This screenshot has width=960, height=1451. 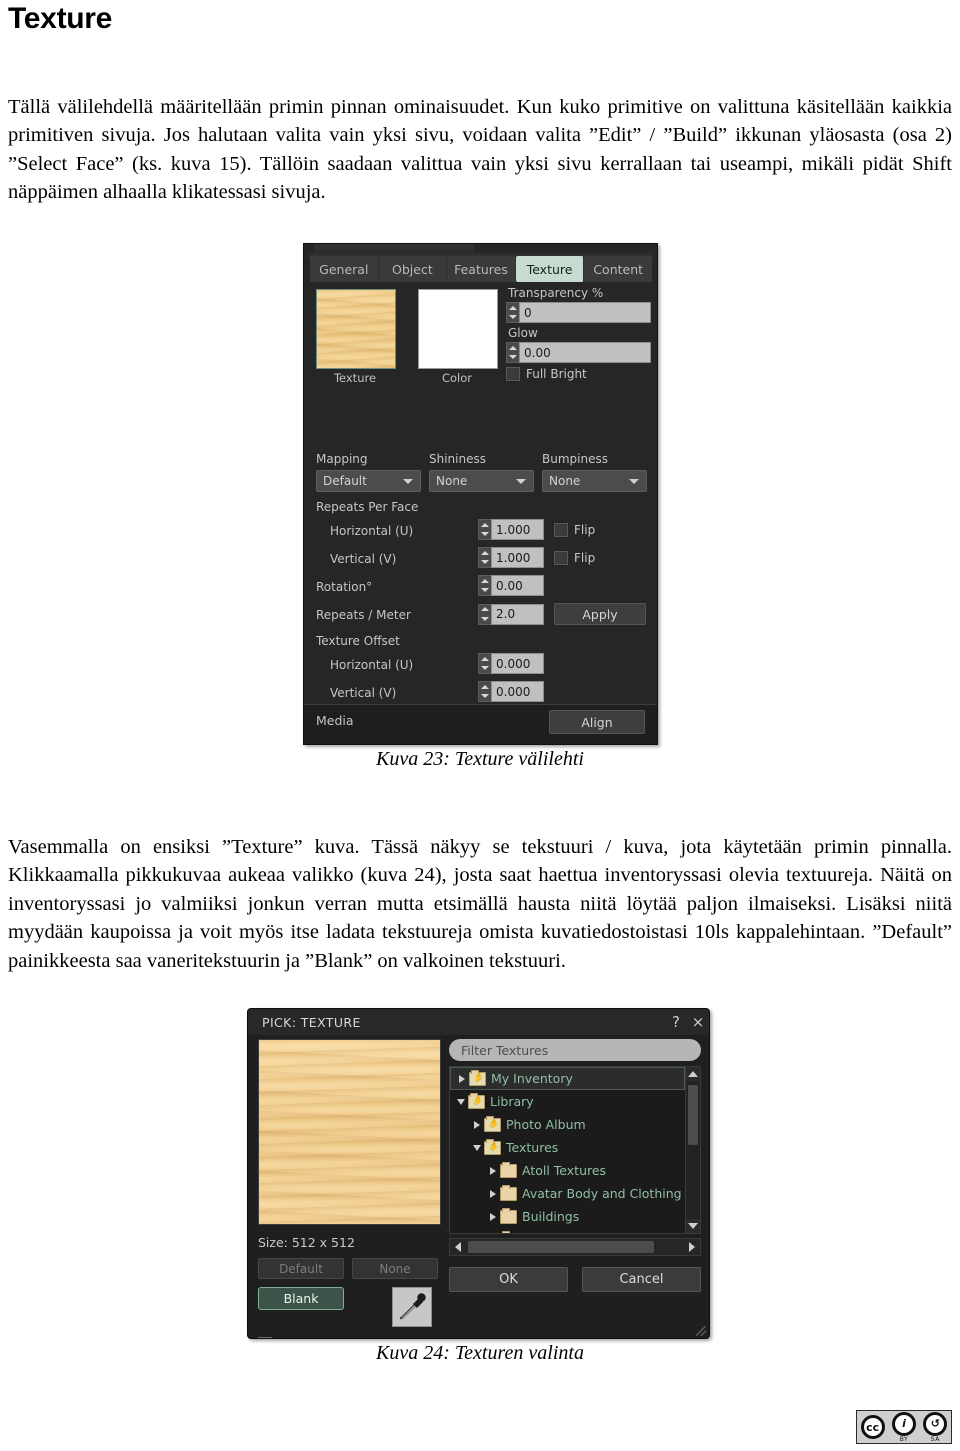 I want to click on rotation-stepper: 0.00, so click(x=511, y=585).